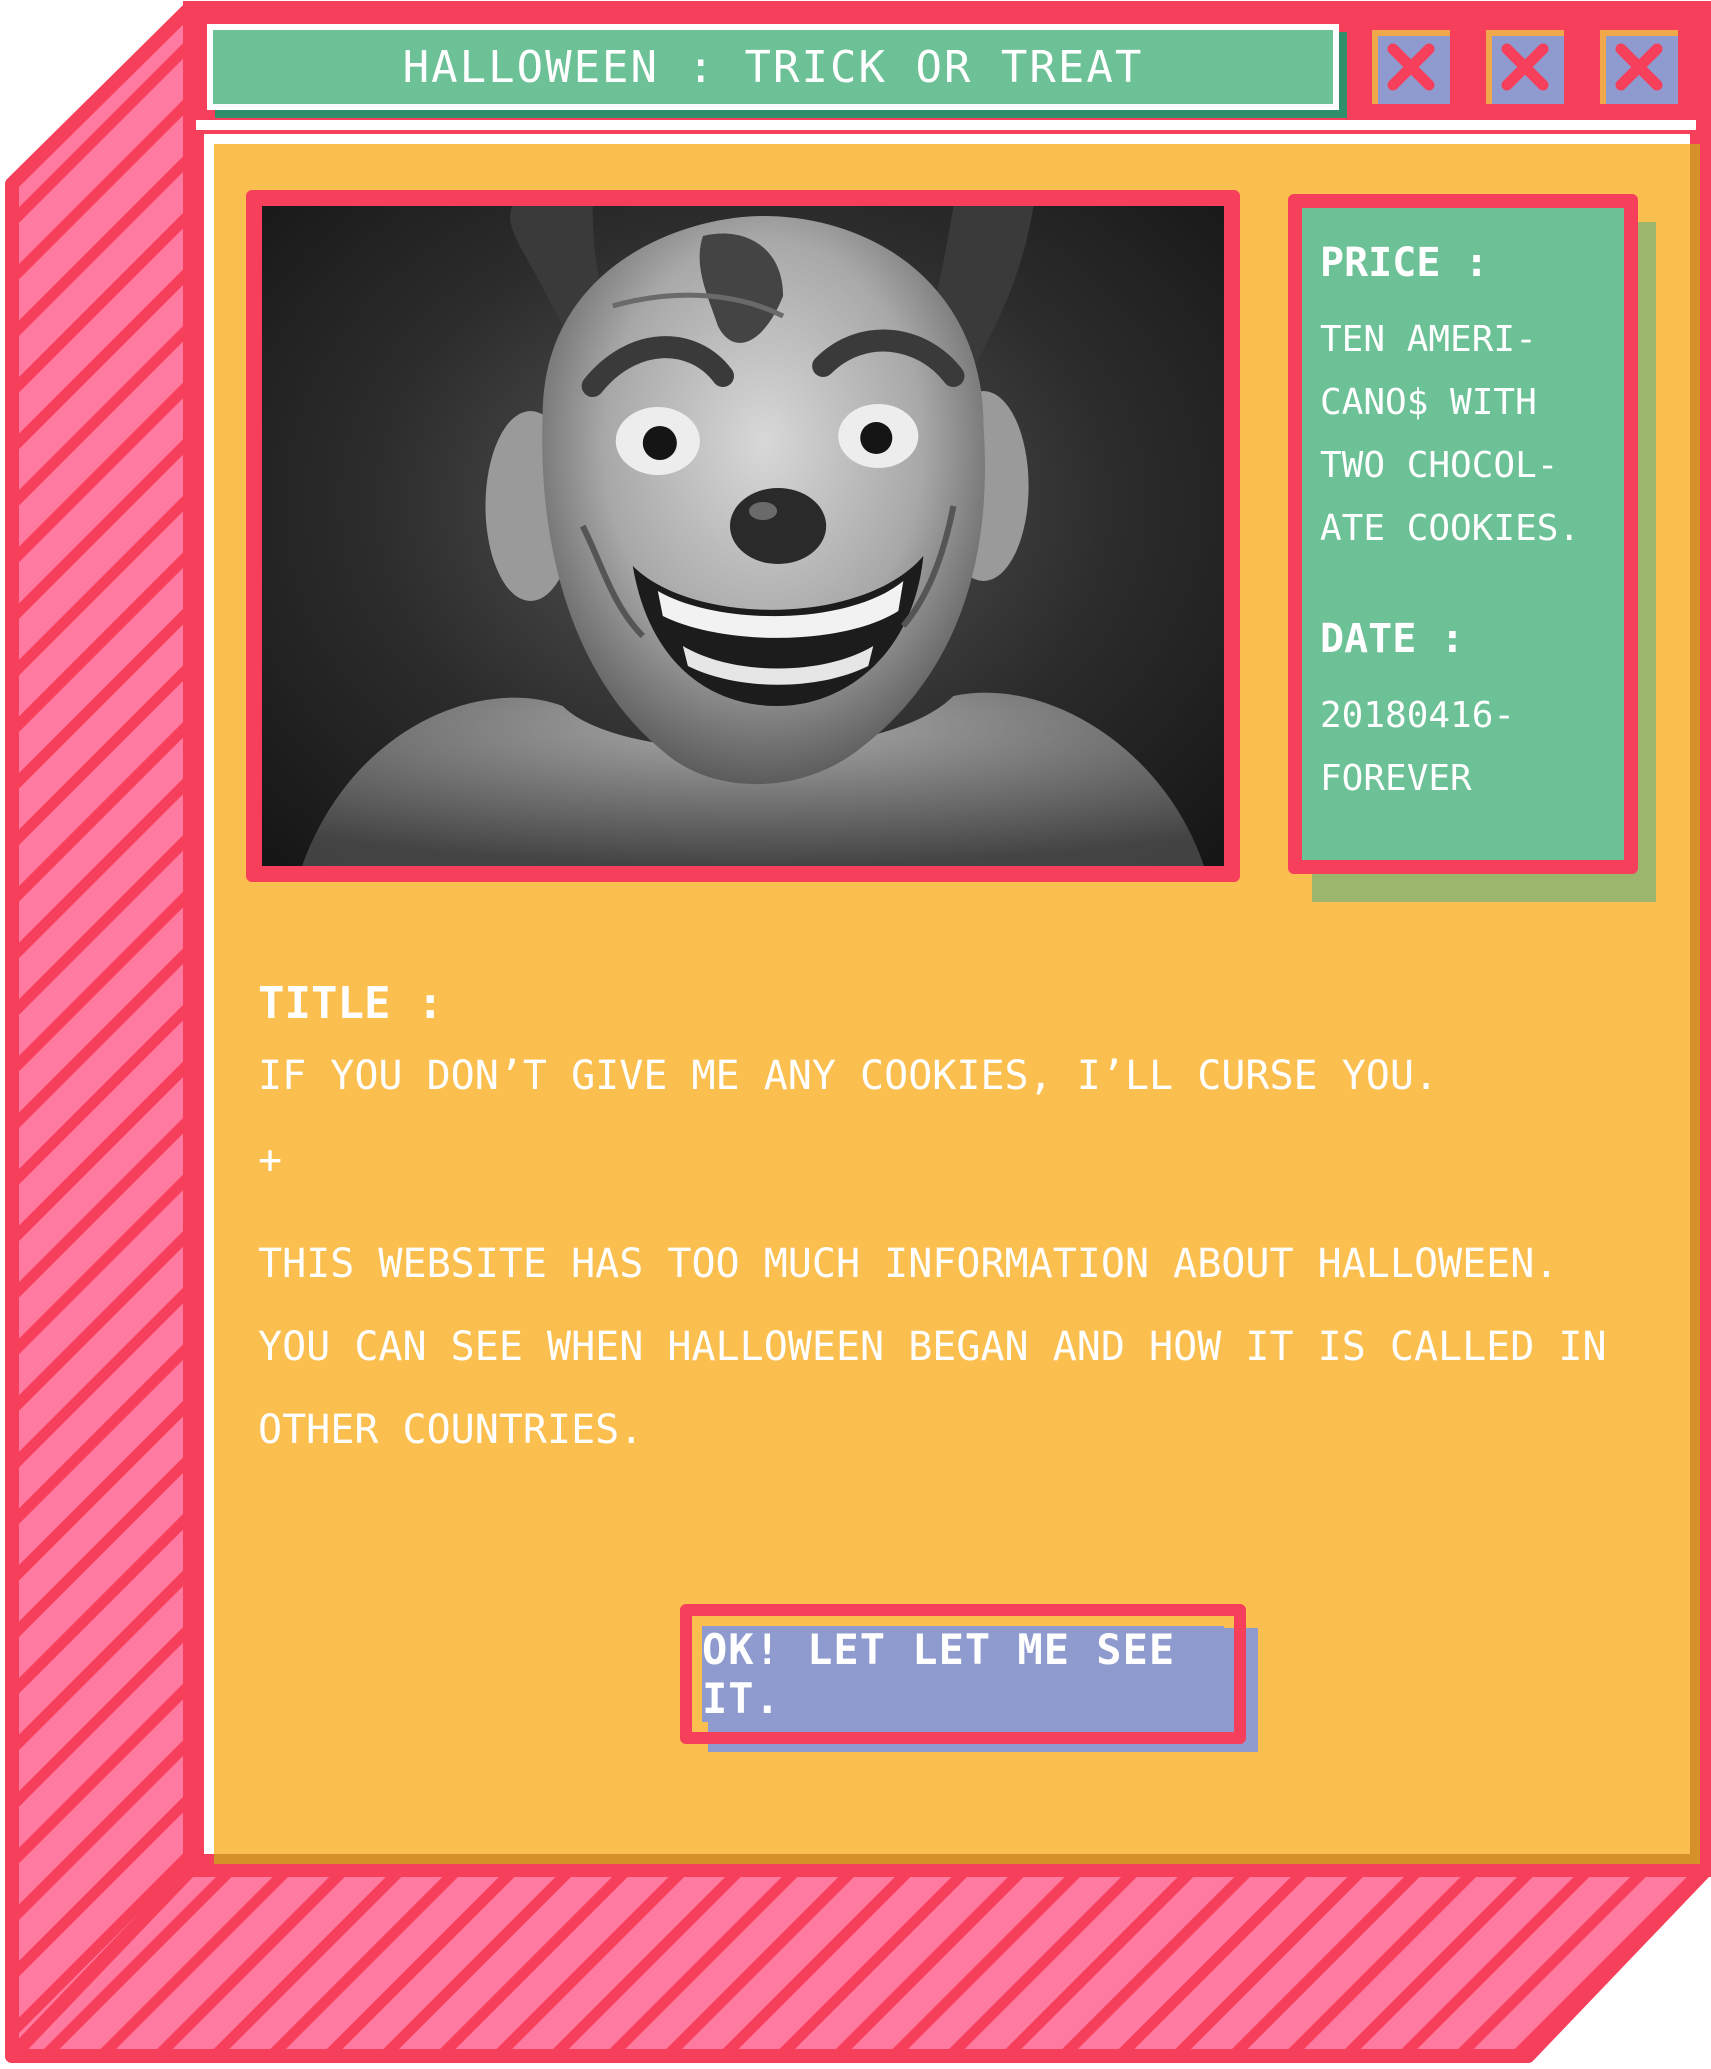 The image size is (1711, 2069). I want to click on see-it-button: OK! LET LET ME SEE IT., so click(963, 1674).